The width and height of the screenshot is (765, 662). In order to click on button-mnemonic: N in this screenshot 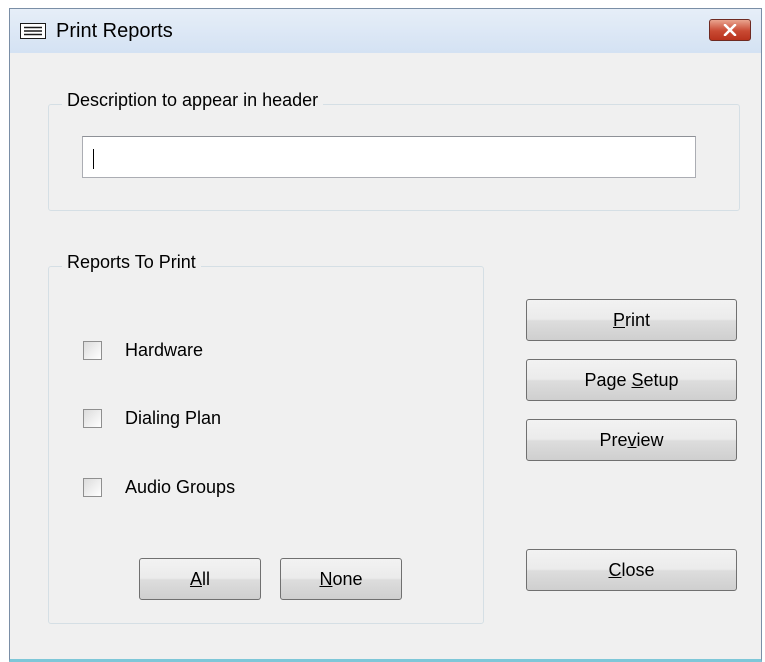, I will do `click(326, 579)`.